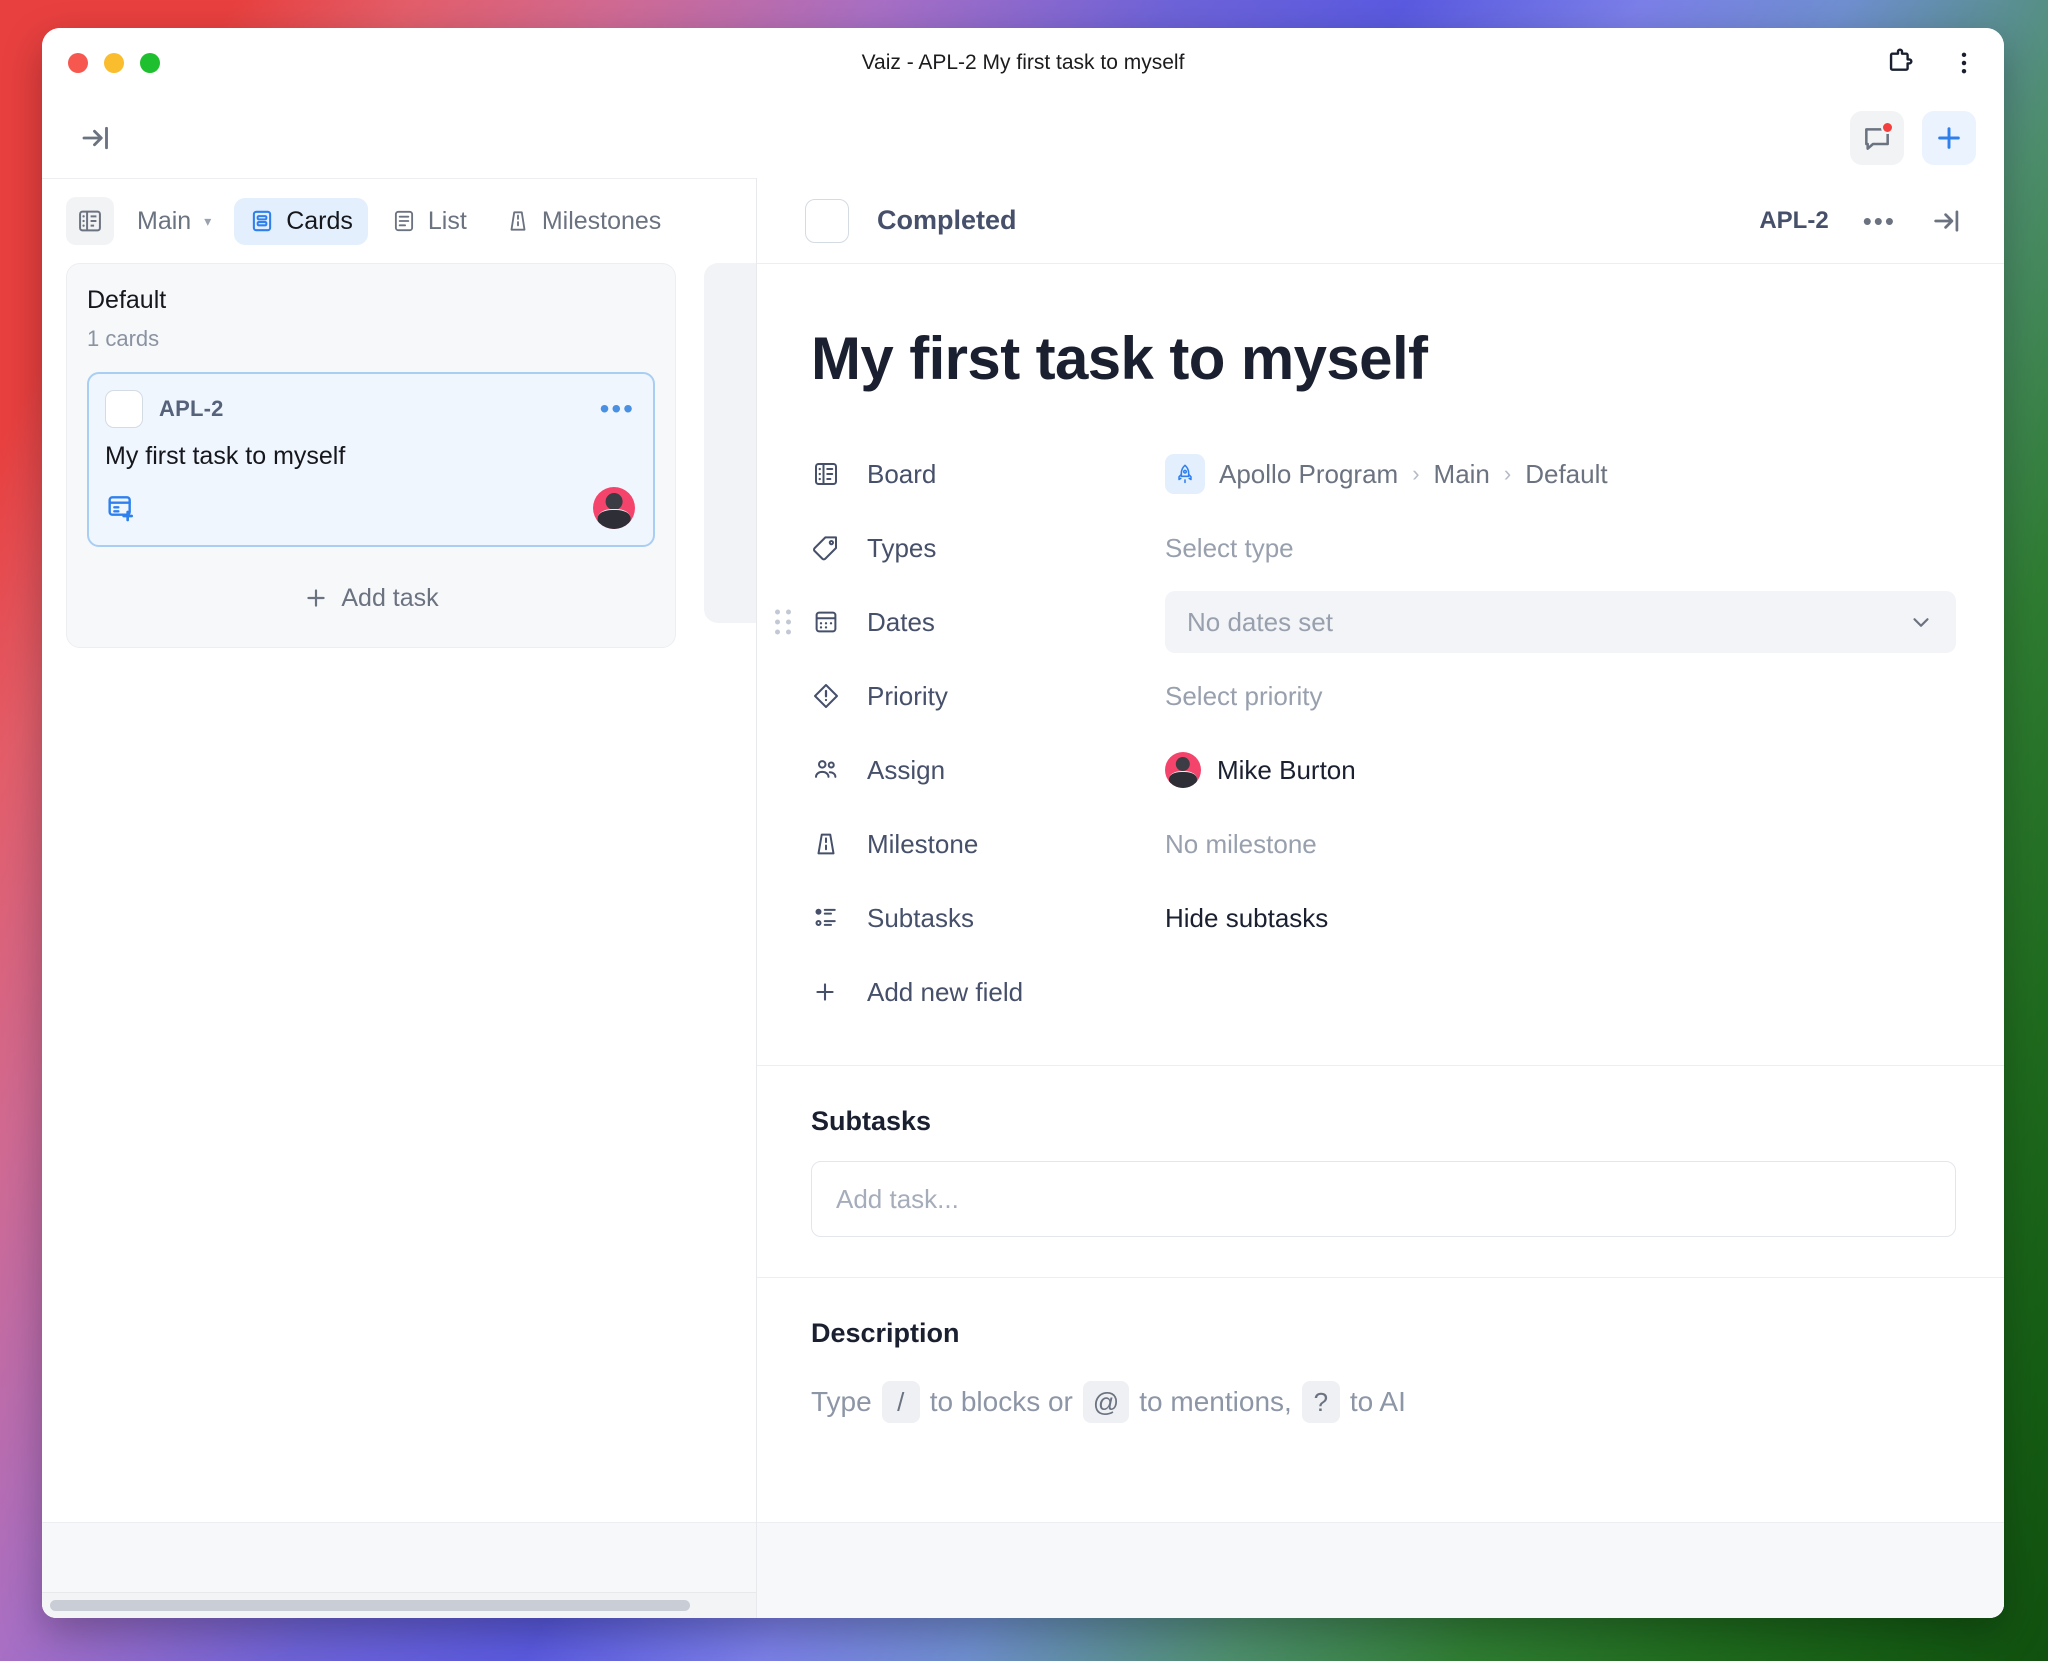 The image size is (2048, 1661). I want to click on add-task-label: Add task, so click(390, 597).